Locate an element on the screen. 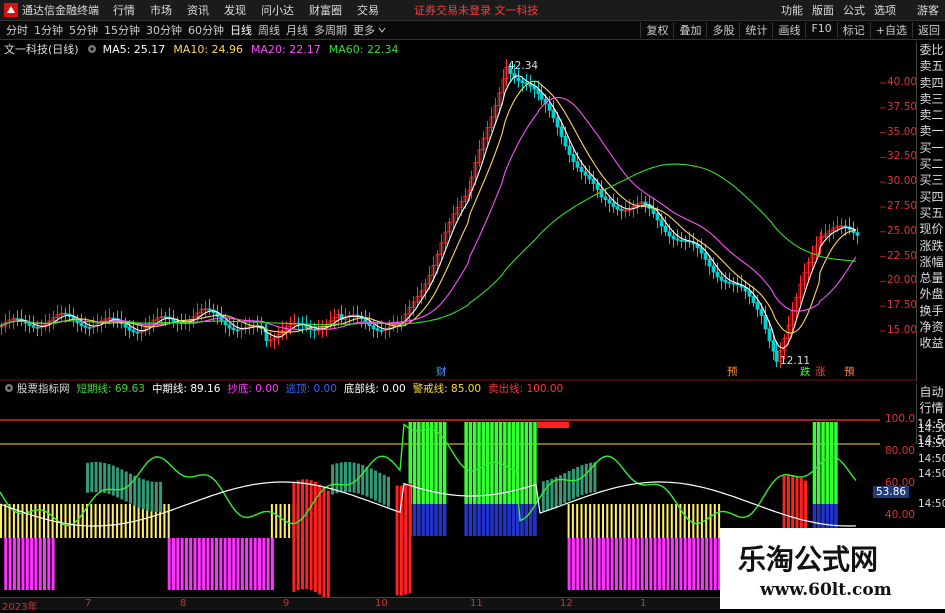 The width and height of the screenshot is (945, 613). period-monthly: 月线 is located at coordinates (297, 30).